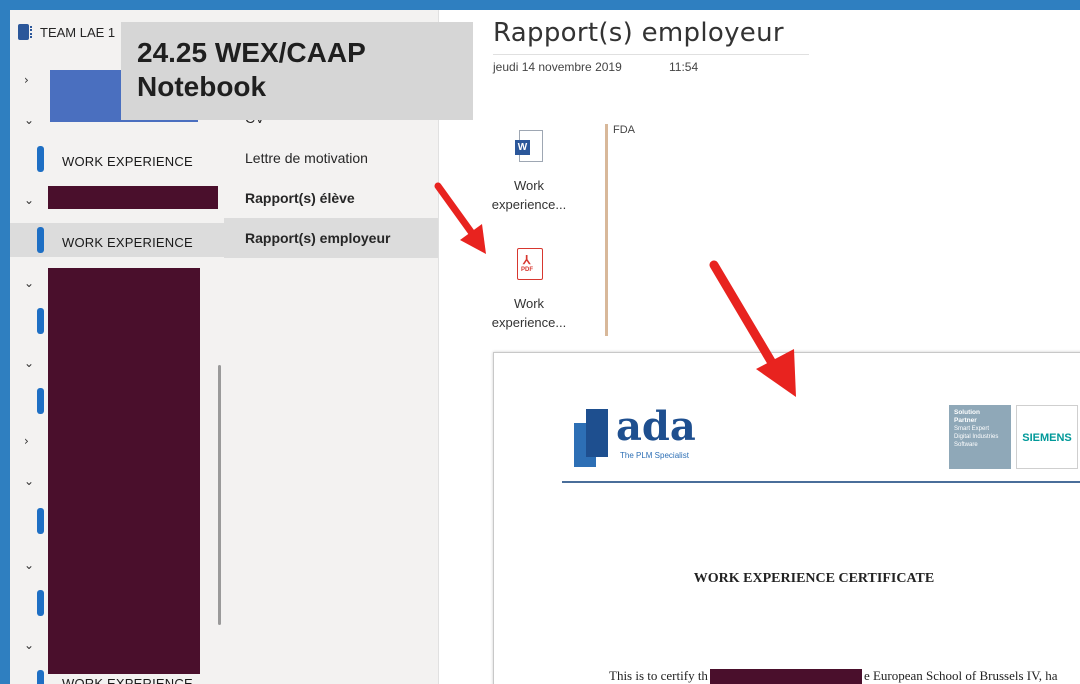 Image resolution: width=1080 pixels, height=684 pixels. I want to click on section-item-active: WORK EXPERIENCE, so click(117, 240).